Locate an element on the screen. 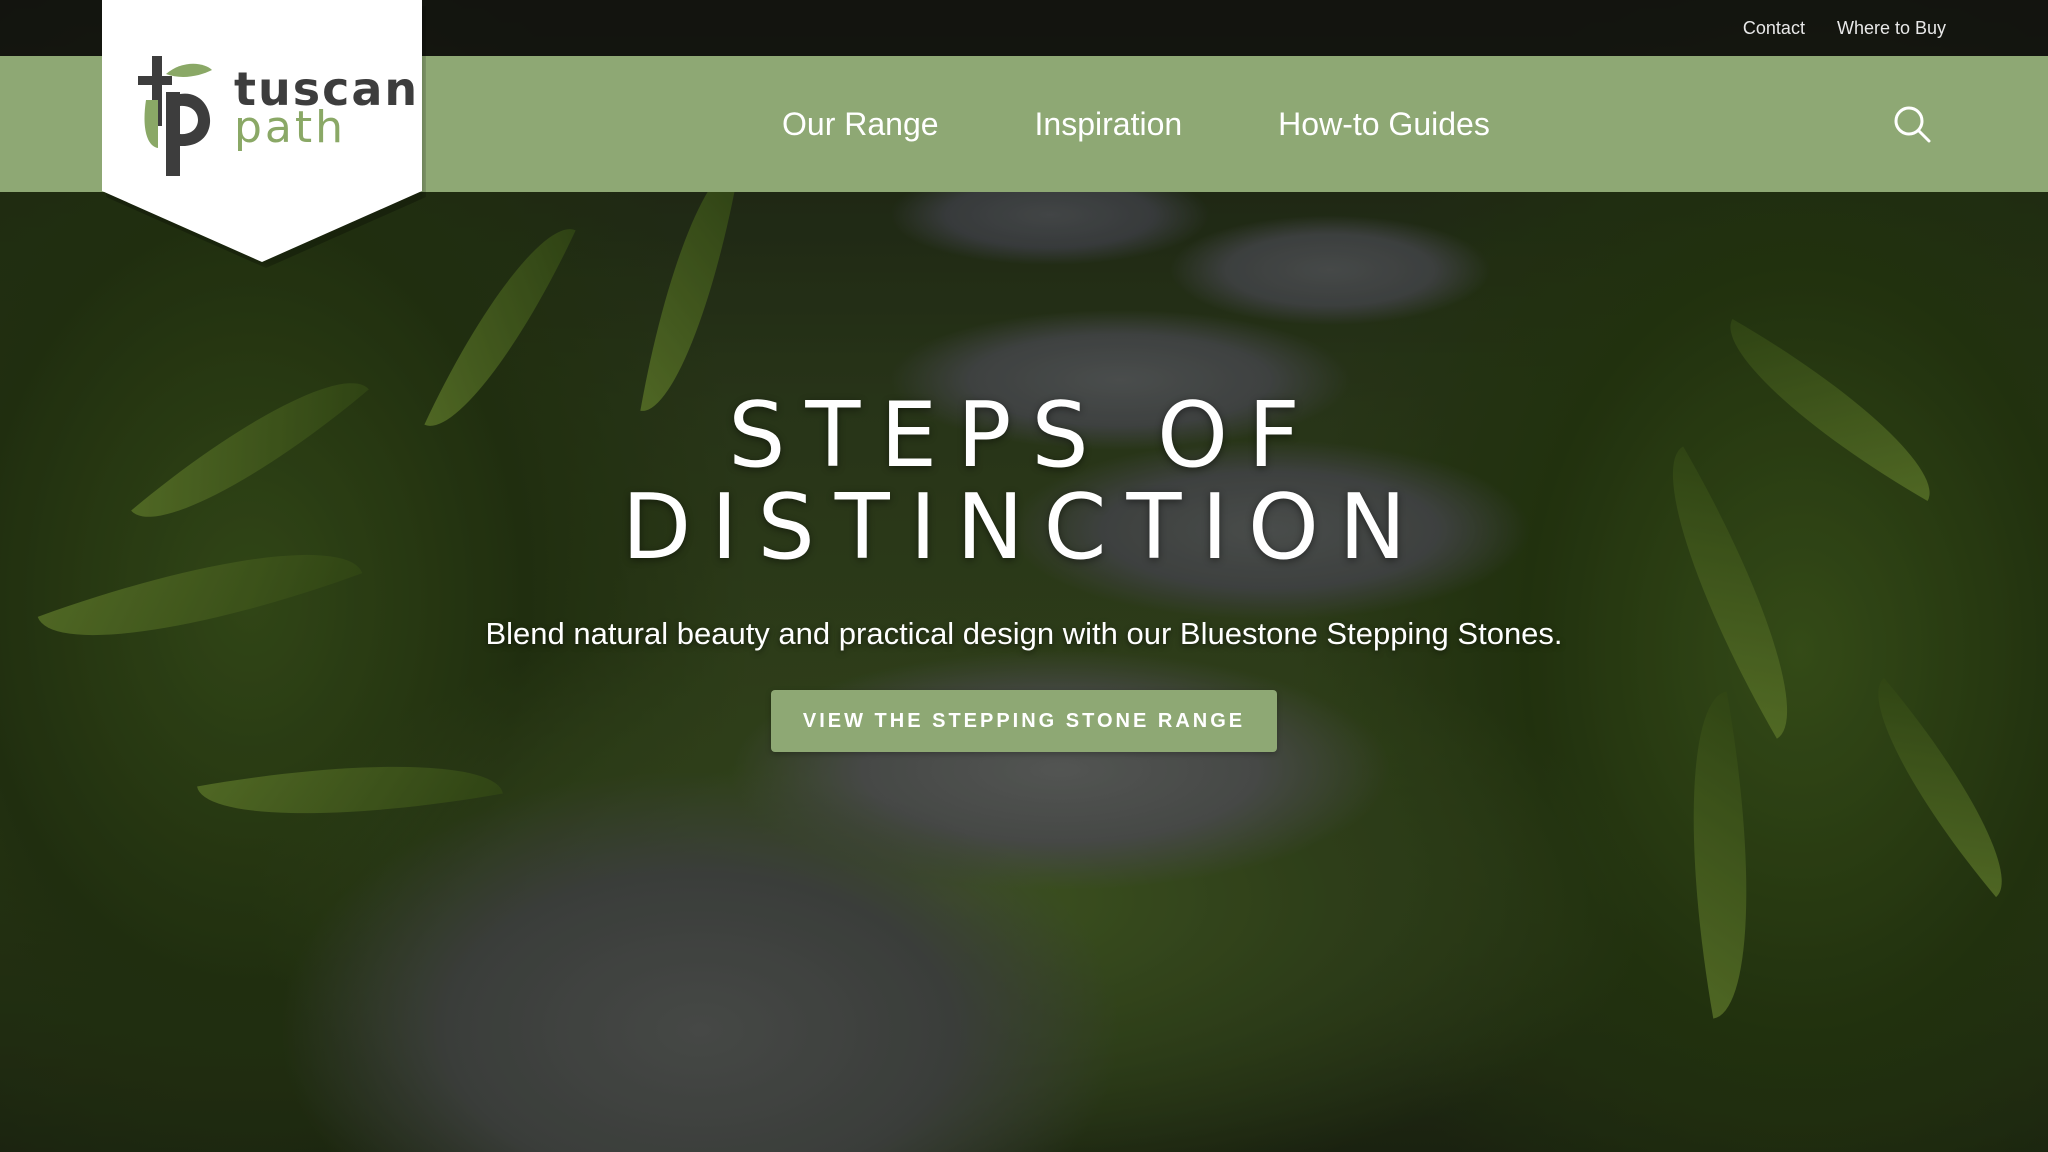 This screenshot has height=1152, width=2048. nav-menu: Our Range Inspiration How-to Guides is located at coordinates (1136, 124).